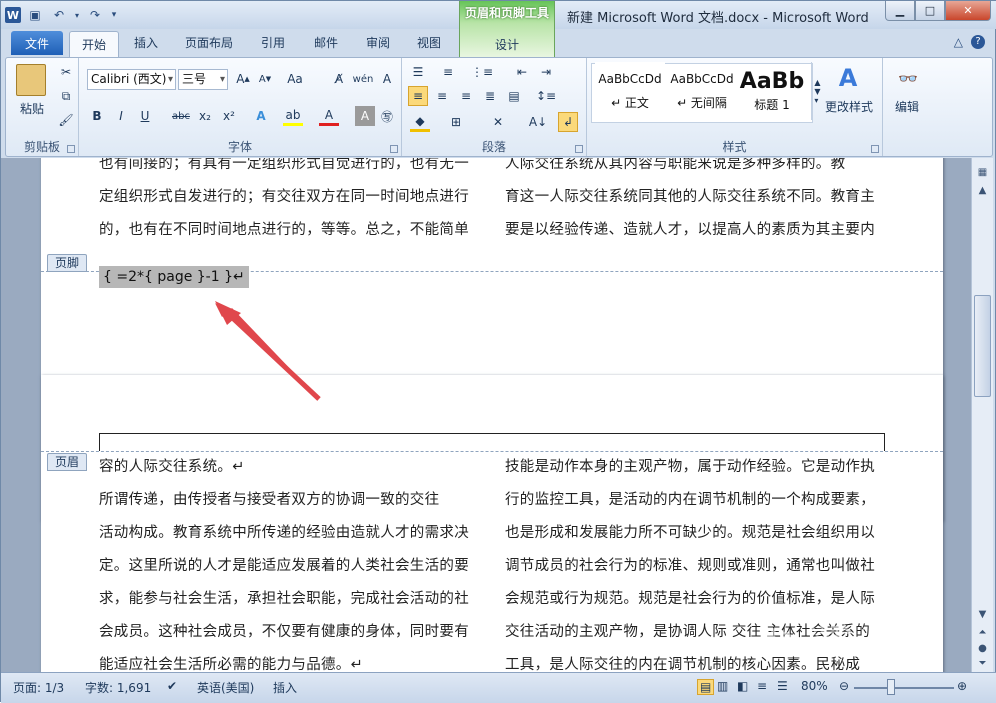  What do you see at coordinates (225, 687) in the screenshot?
I see `status-language: 英语(美国)` at bounding box center [225, 687].